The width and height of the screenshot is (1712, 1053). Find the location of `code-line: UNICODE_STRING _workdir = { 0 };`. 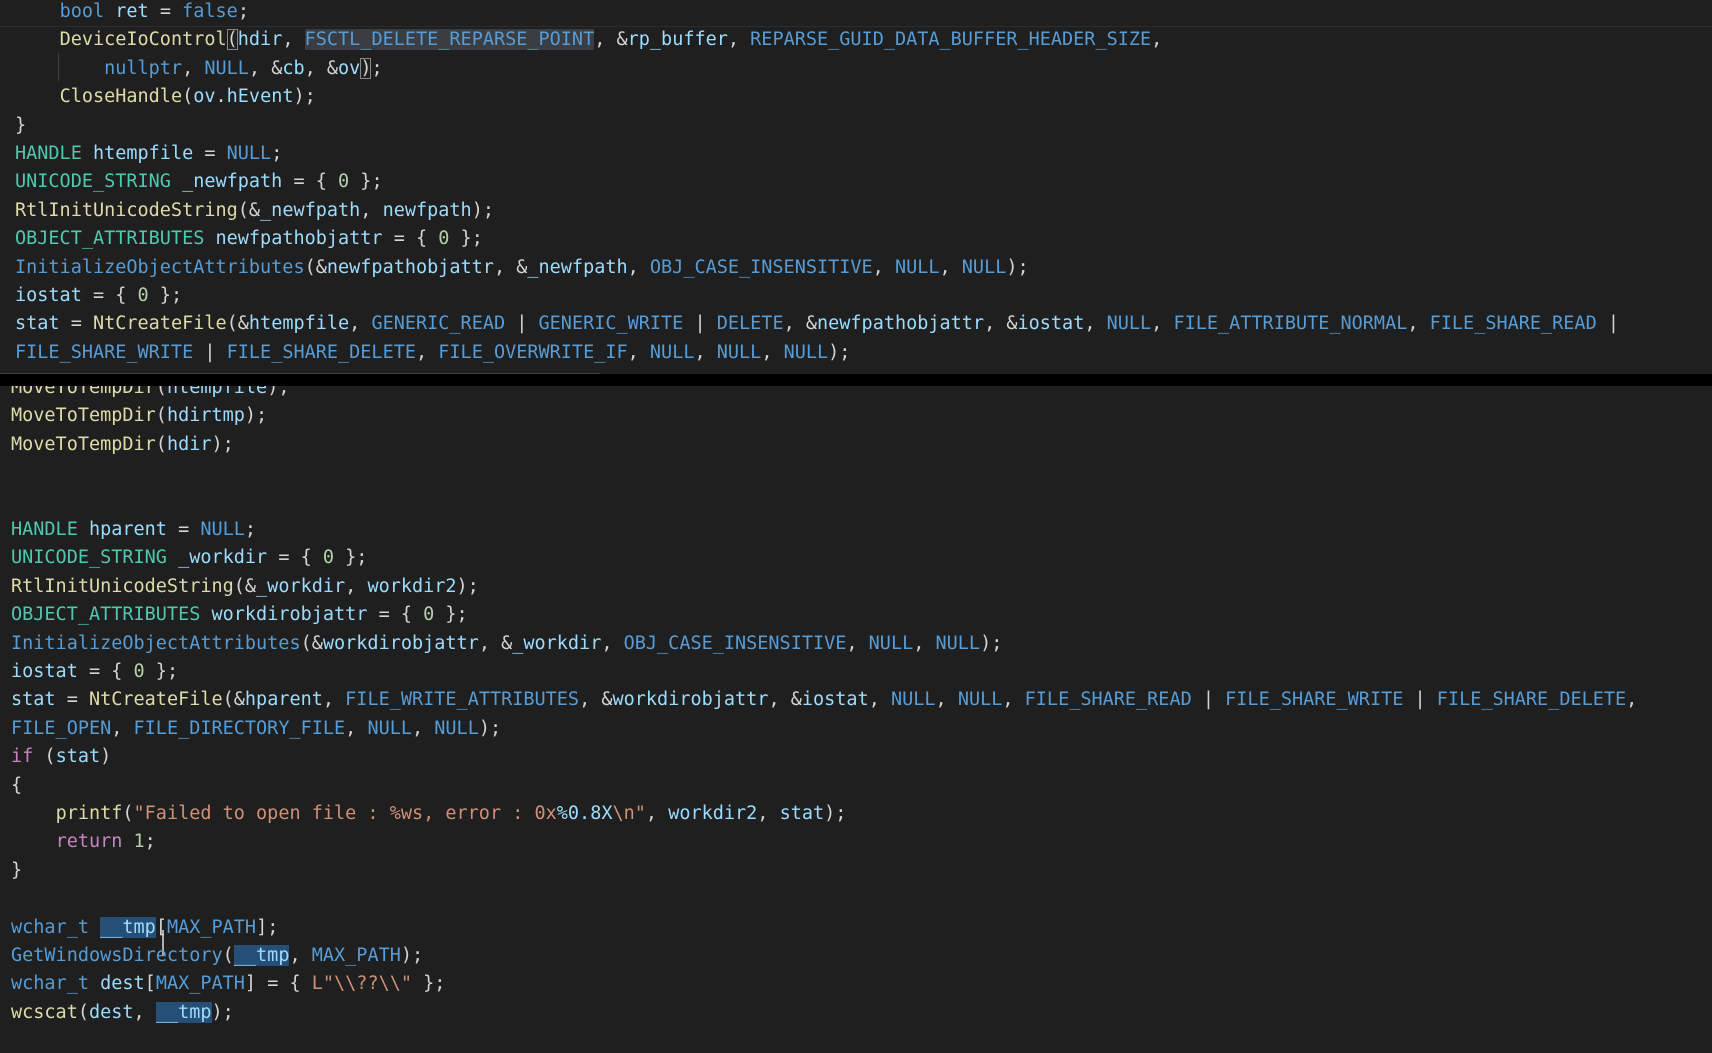

code-line: UNICODE_STRING _workdir = { 0 }; is located at coordinates (189, 558).